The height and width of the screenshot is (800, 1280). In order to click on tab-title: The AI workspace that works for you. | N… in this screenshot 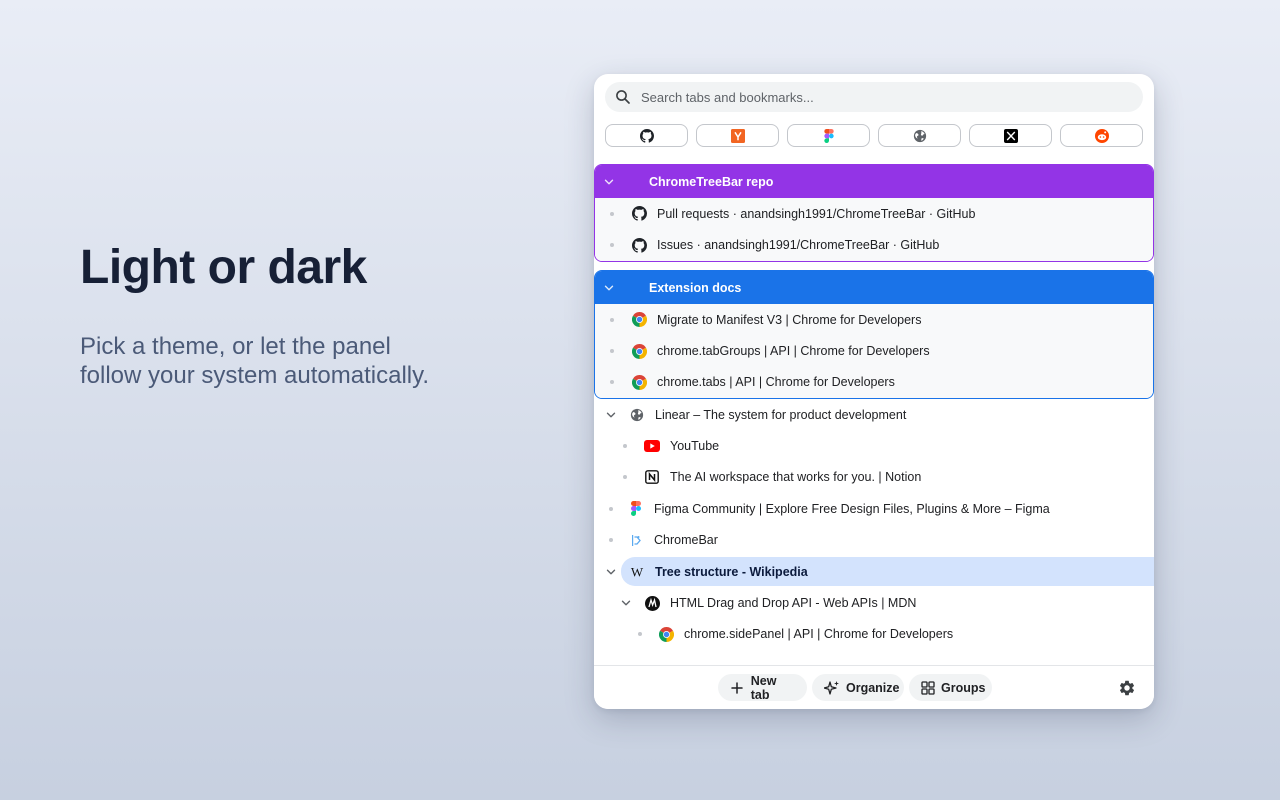, I will do `click(796, 477)`.